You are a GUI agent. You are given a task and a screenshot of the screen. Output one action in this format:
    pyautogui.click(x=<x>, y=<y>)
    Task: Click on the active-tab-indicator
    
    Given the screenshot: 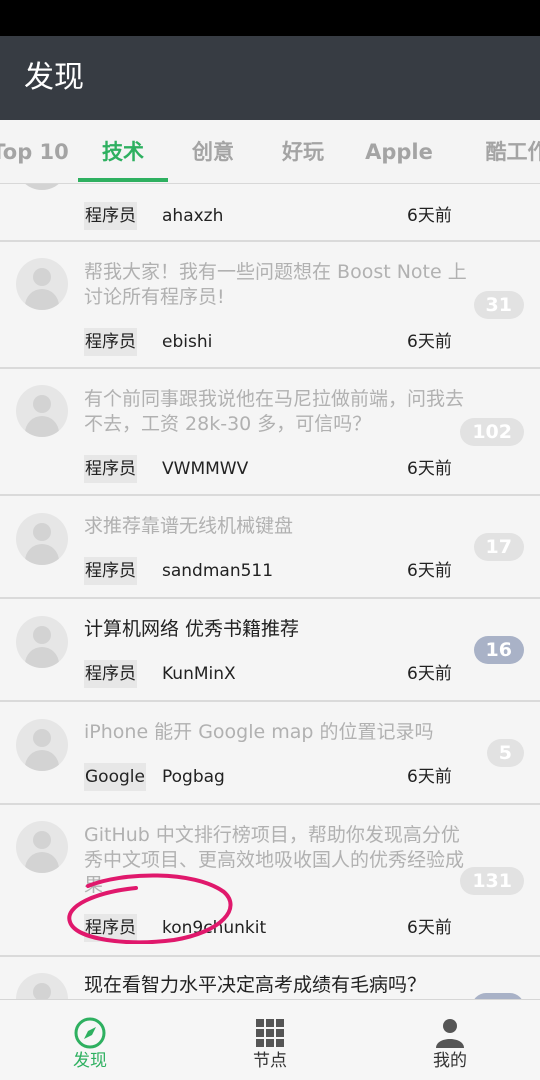 What is the action you would take?
    pyautogui.click(x=123, y=180)
    